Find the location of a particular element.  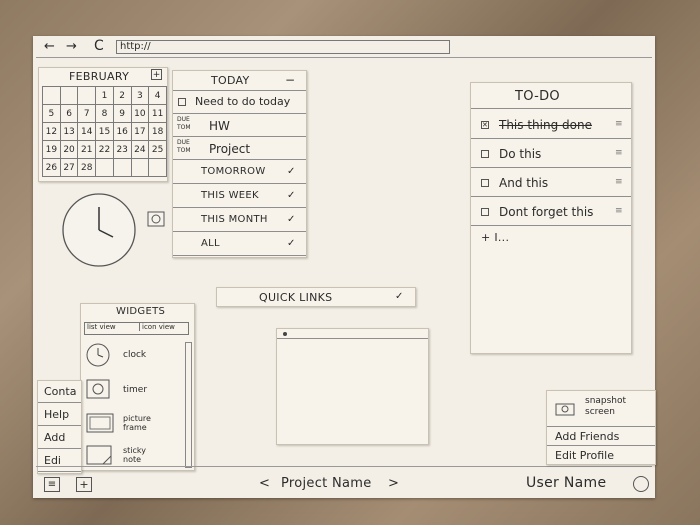

left-menu-label: Conta is located at coordinates (60, 391).